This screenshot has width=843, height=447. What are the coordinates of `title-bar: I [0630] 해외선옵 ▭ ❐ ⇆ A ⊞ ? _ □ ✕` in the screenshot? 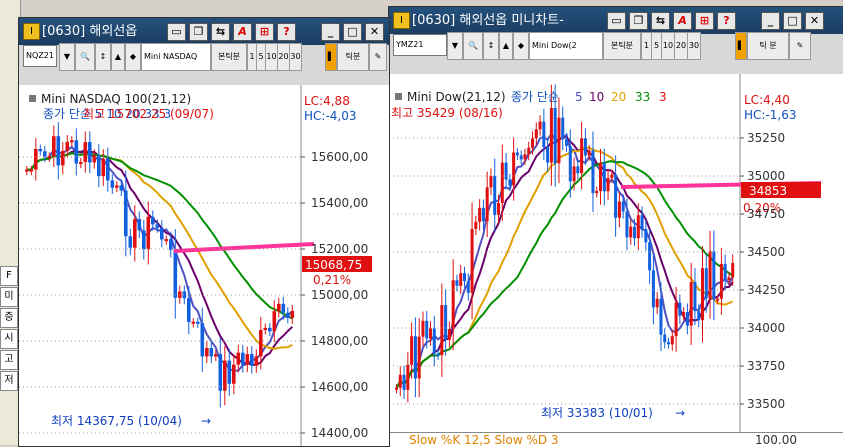 It's located at (204, 31).